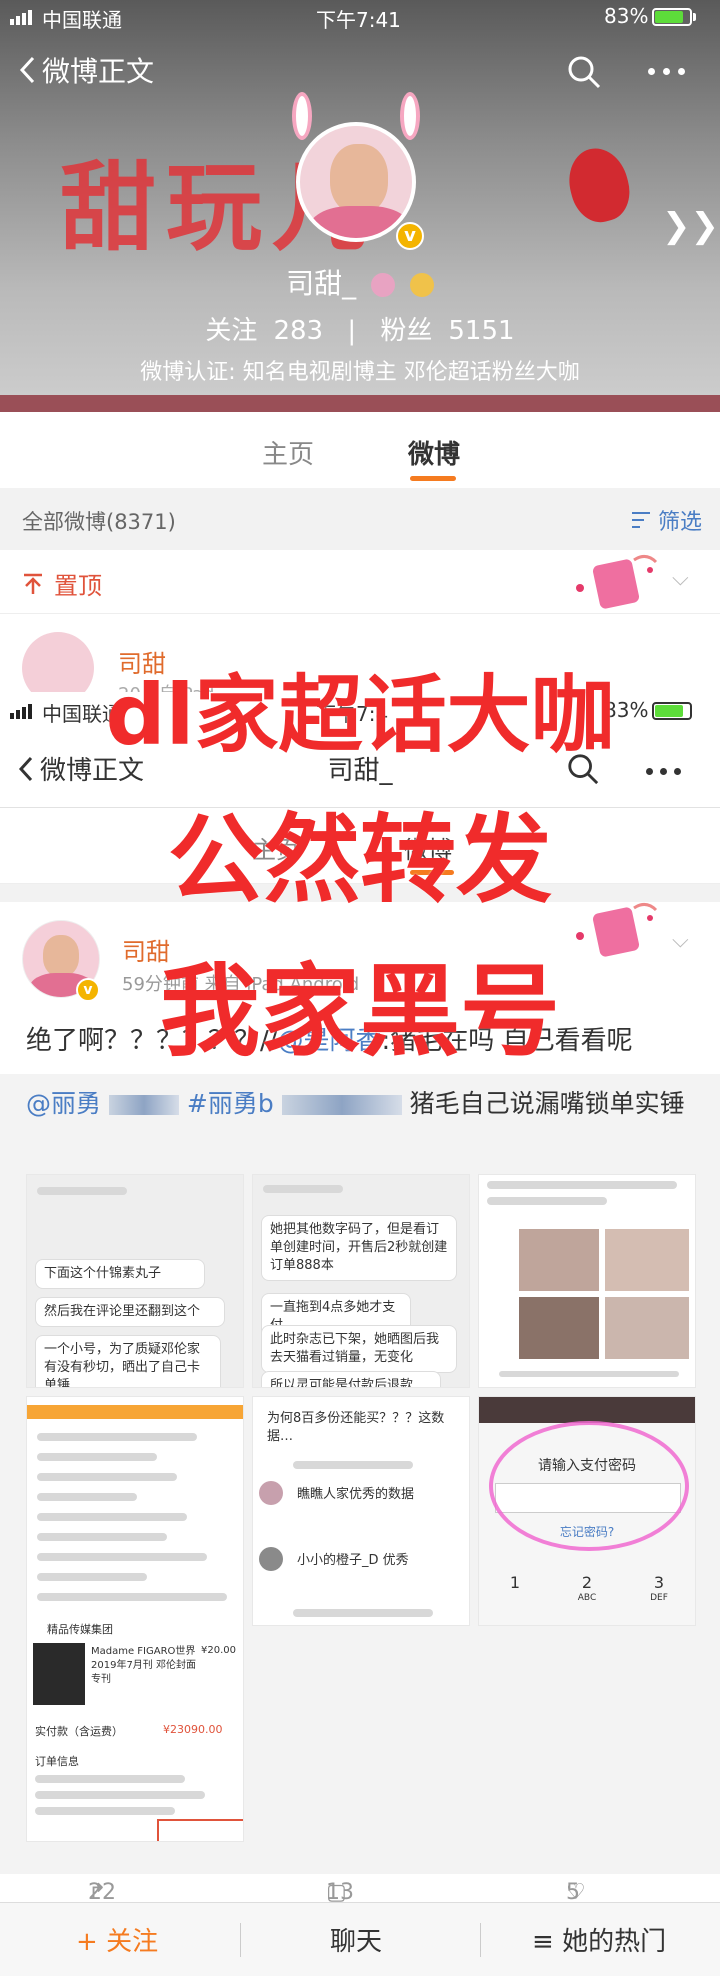  What do you see at coordinates (21, 17) in the screenshot?
I see `signal-icon` at bounding box center [21, 17].